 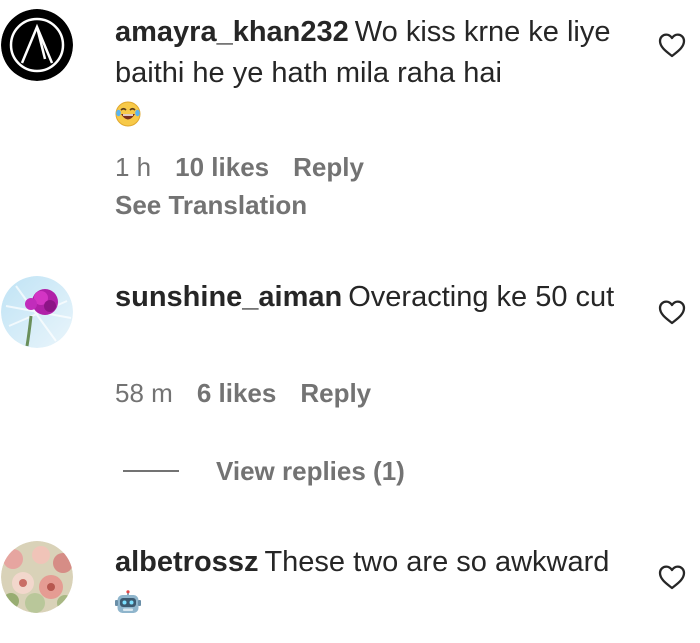 What do you see at coordinates (310, 471) in the screenshot?
I see `view-replies-label: View replies (1)` at bounding box center [310, 471].